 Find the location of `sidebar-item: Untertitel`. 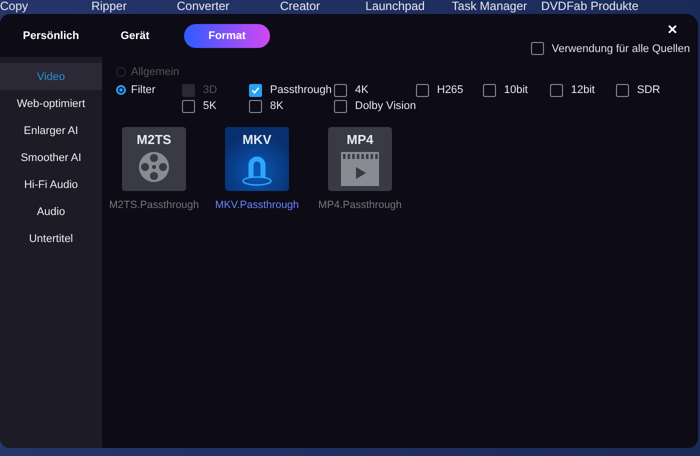

sidebar-item: Untertitel is located at coordinates (51, 238).